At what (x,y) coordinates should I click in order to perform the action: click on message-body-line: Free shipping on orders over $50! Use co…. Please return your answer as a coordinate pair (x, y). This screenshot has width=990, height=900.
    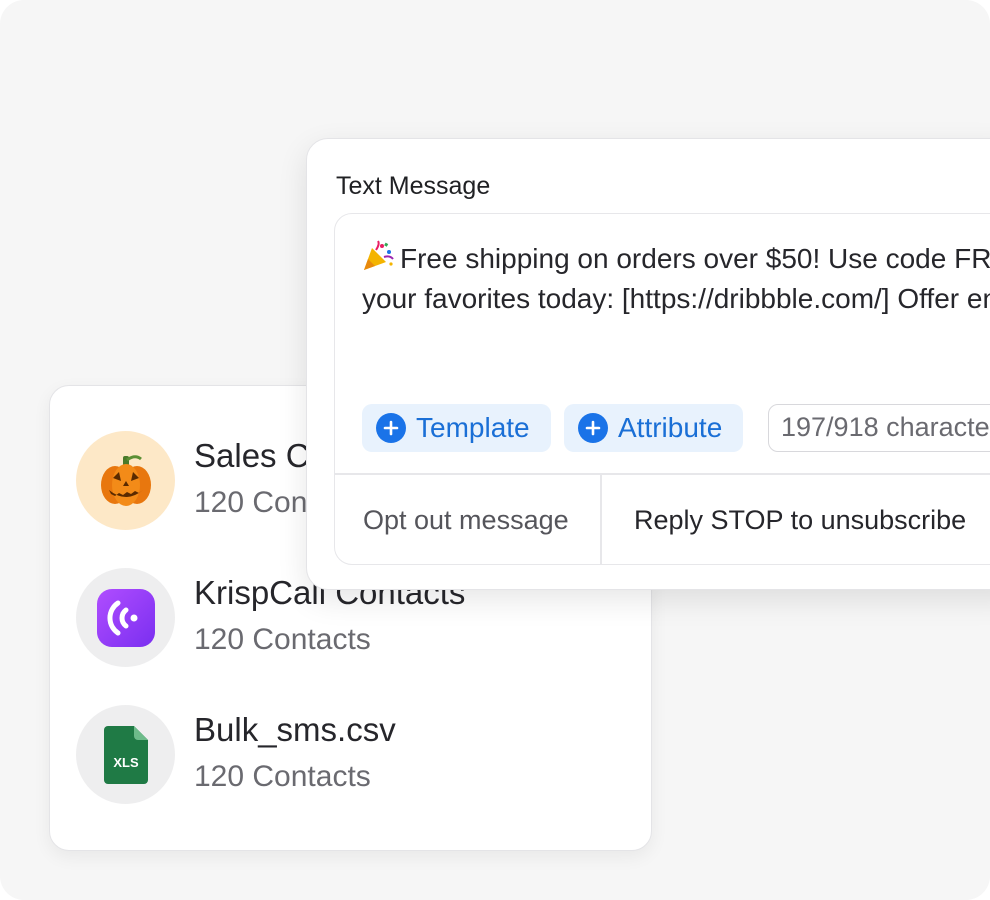
    Looking at the image, I should click on (695, 258).